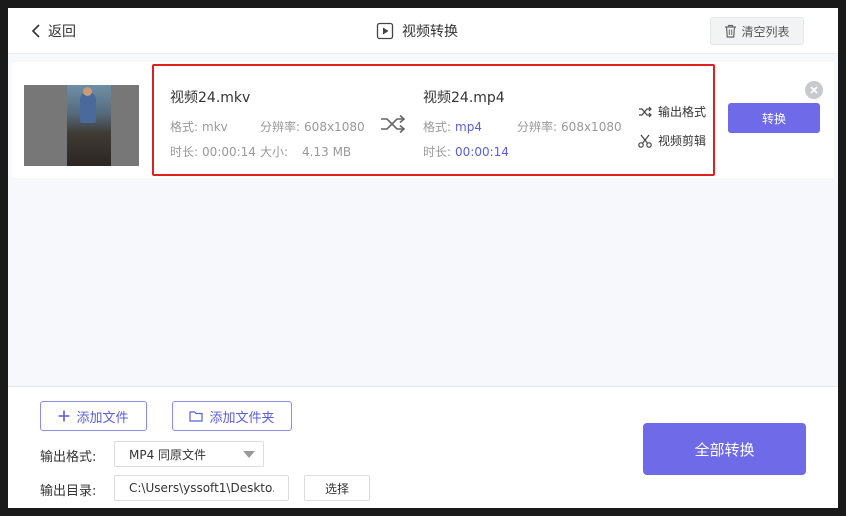 This screenshot has width=846, height=516. I want to click on output-format-action-label: 输出格式, so click(682, 112).